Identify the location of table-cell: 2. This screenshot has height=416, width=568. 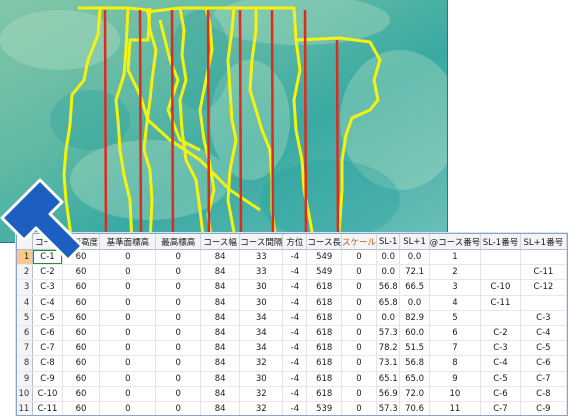
(455, 272).